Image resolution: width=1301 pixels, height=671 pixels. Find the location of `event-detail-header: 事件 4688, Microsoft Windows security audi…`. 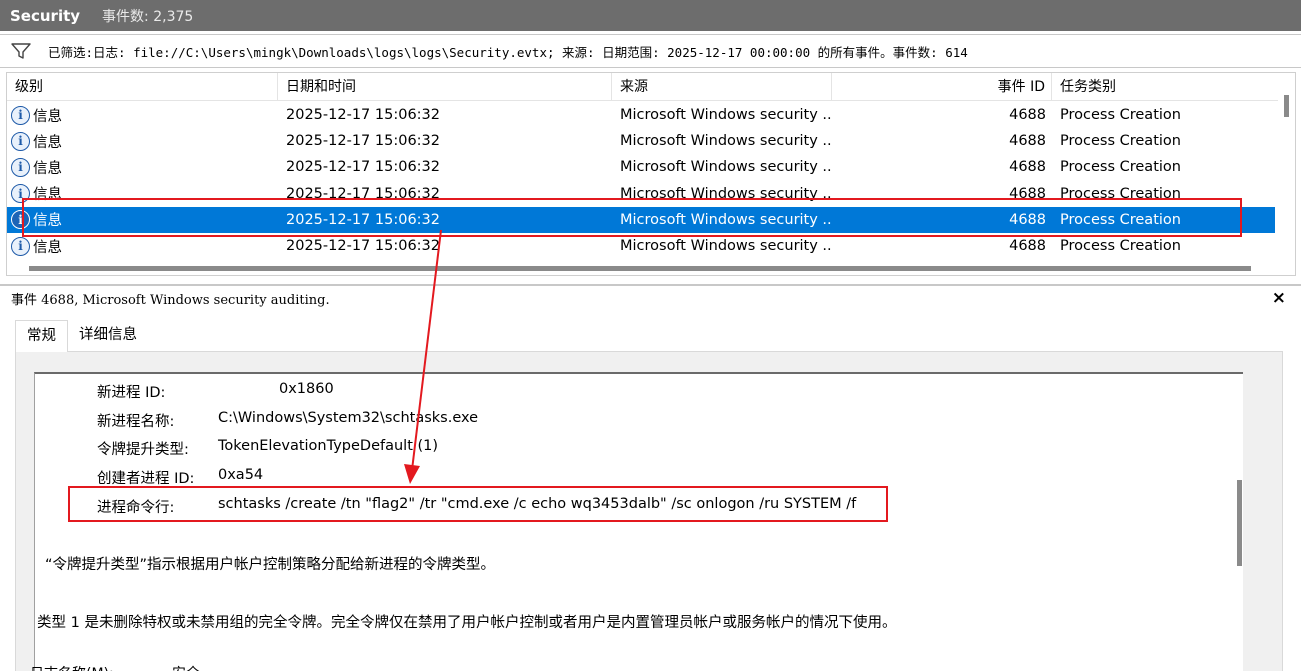

event-detail-header: 事件 4688, Microsoft Windows security audi… is located at coordinates (650, 297).